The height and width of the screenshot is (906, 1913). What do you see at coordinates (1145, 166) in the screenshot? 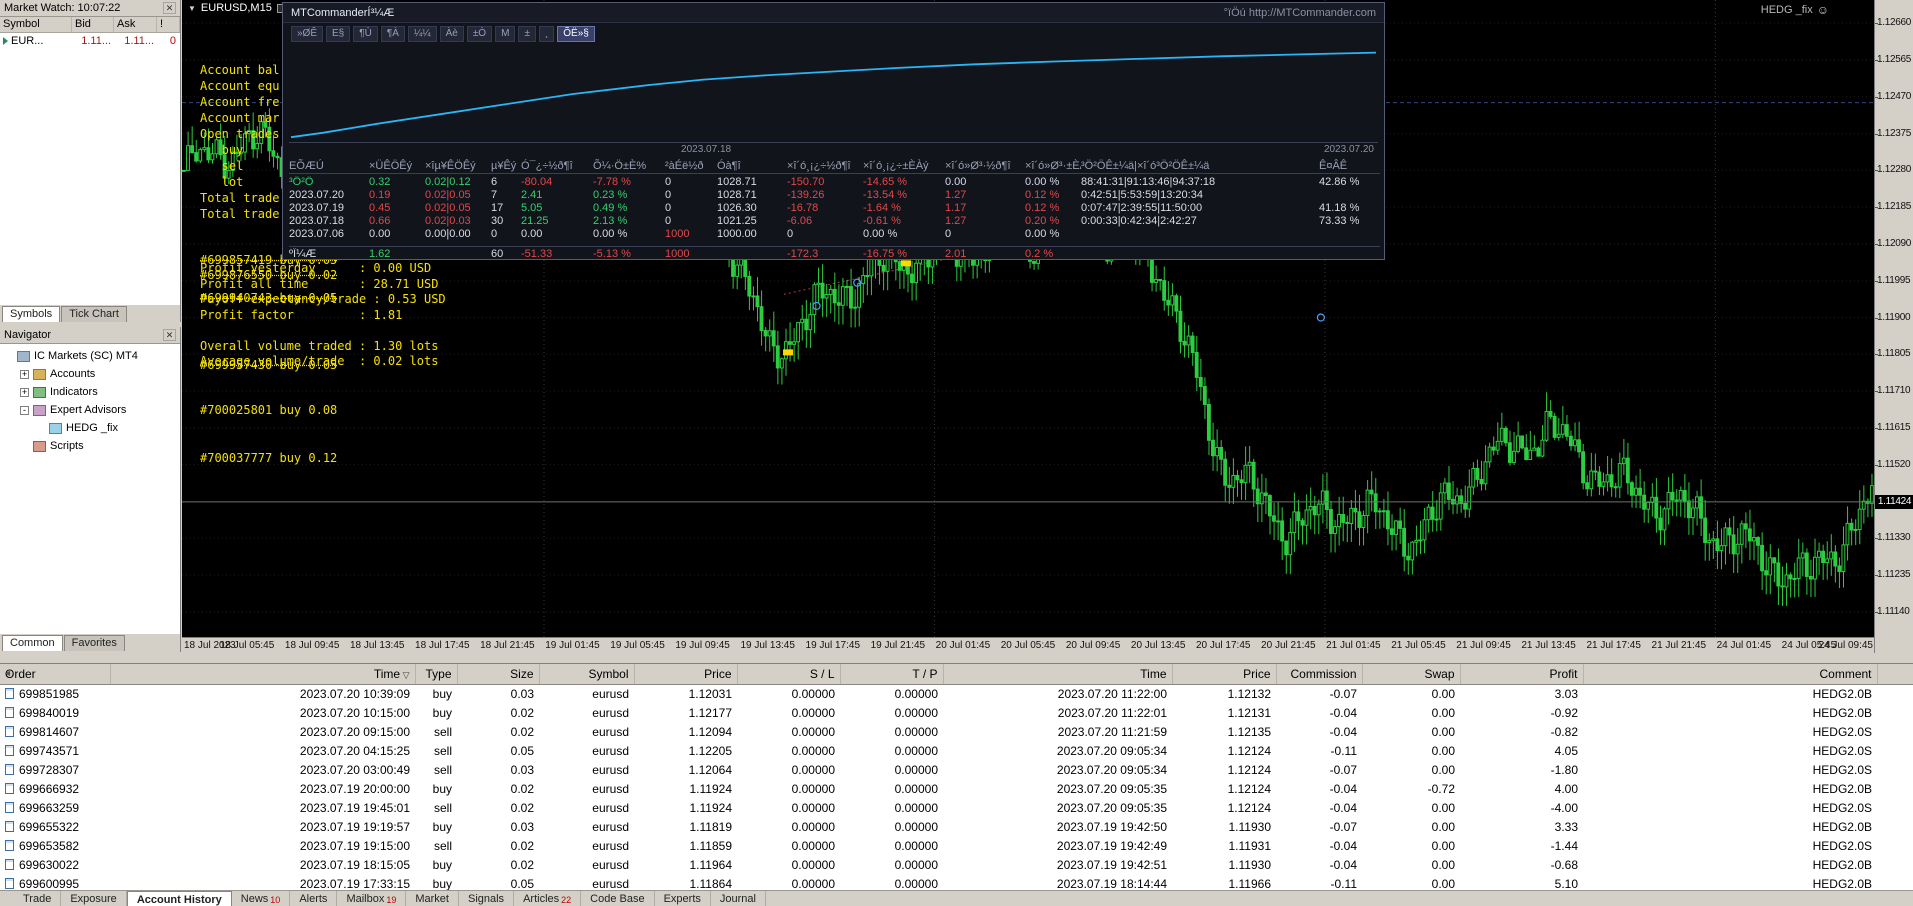
I see `mtc-col-header: ³Ö²ÖÊ±¼ä|×î´ó³Ö²ÖÊ±¼ä` at bounding box center [1145, 166].